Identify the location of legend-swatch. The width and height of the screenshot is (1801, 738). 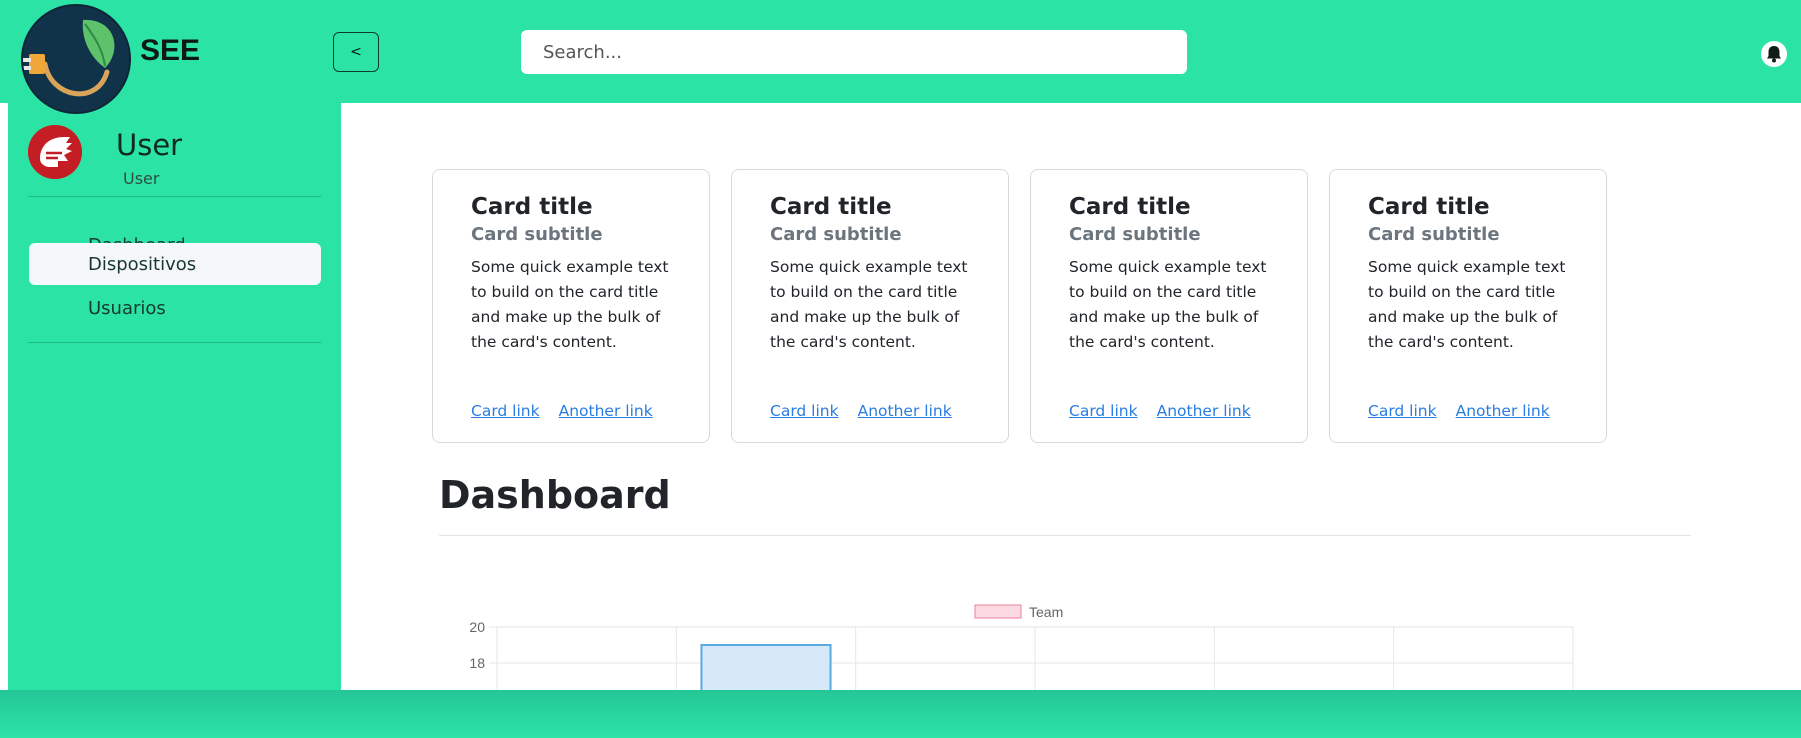
(998, 611).